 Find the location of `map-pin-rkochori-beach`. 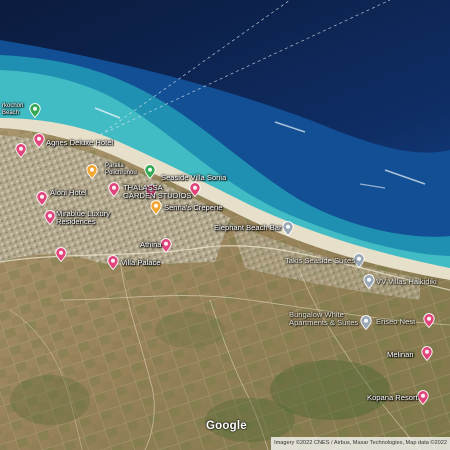

map-pin-rkochori-beach is located at coordinates (35, 110).